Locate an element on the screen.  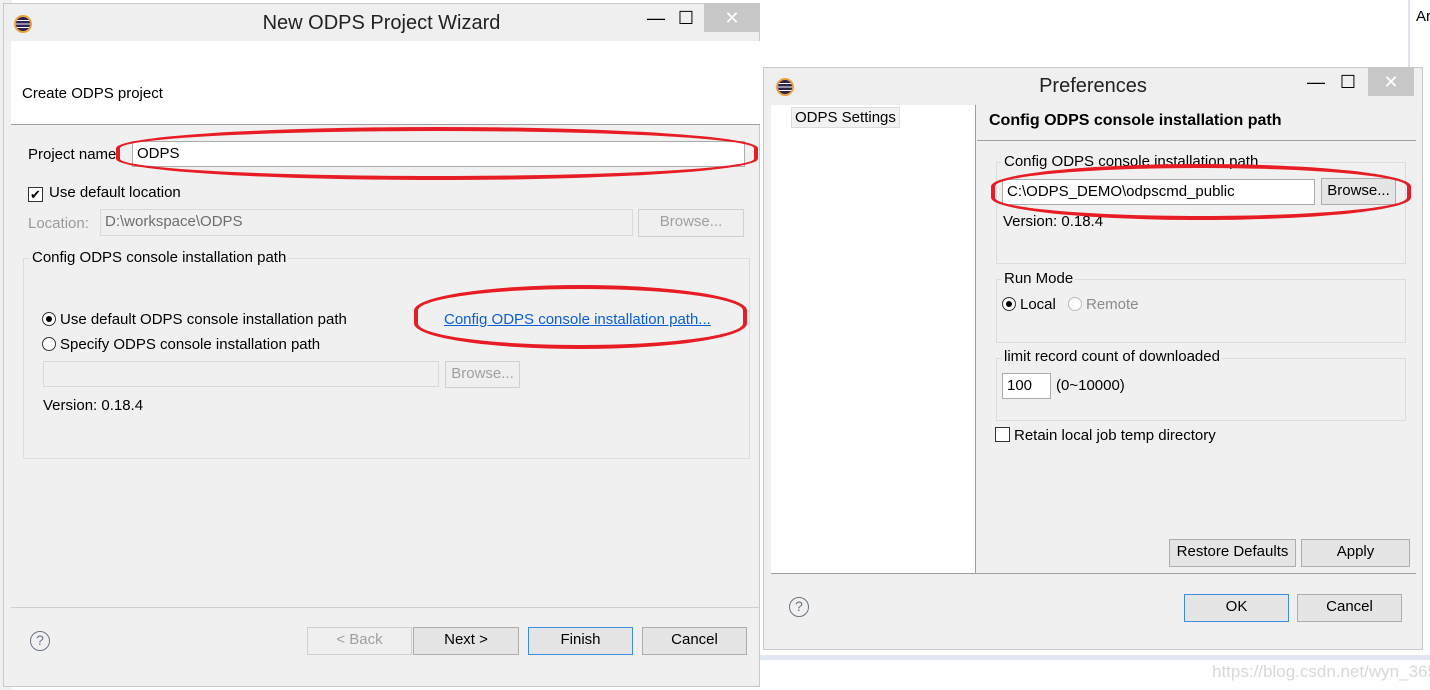
back-button: < Back is located at coordinates (359, 641).